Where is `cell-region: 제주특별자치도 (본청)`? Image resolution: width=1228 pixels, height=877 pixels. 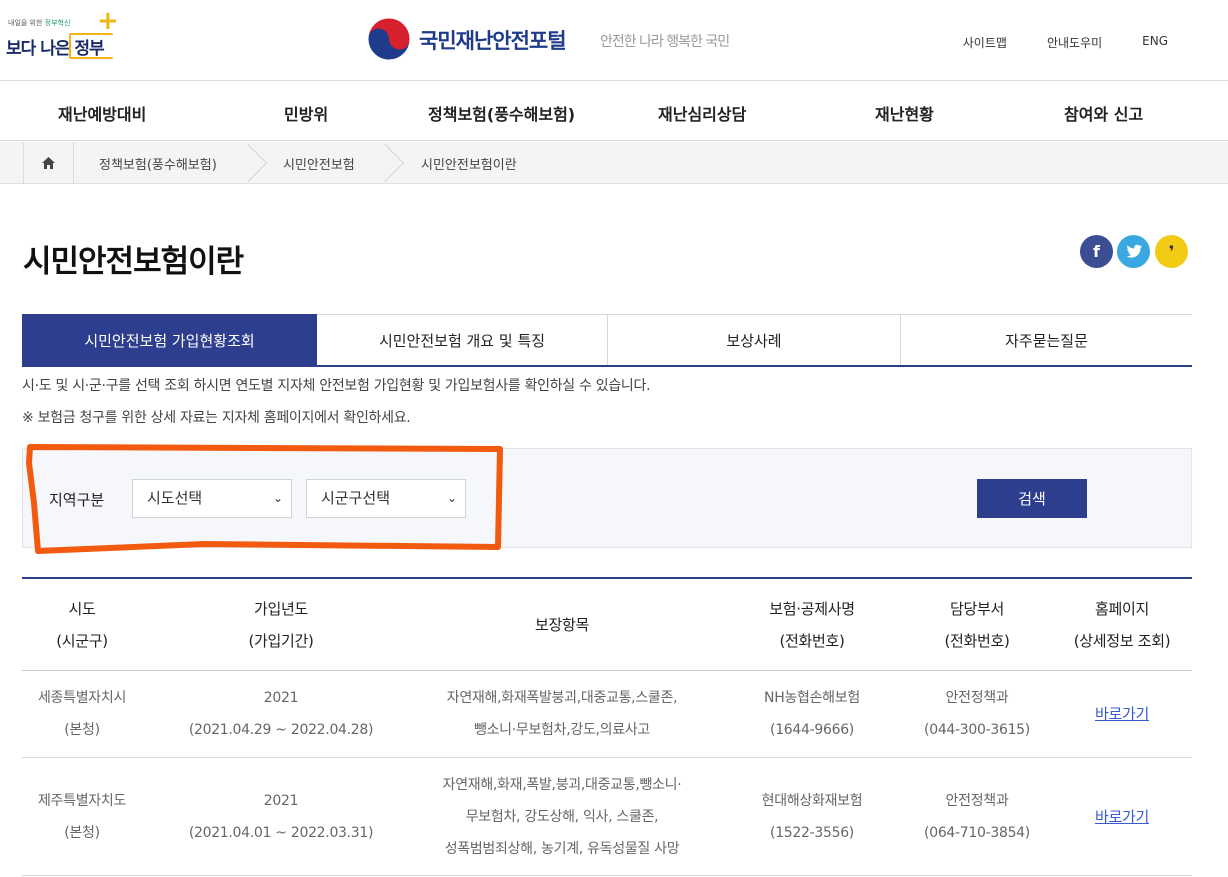 cell-region: 제주특별자치도 (본청) is located at coordinates (82, 816).